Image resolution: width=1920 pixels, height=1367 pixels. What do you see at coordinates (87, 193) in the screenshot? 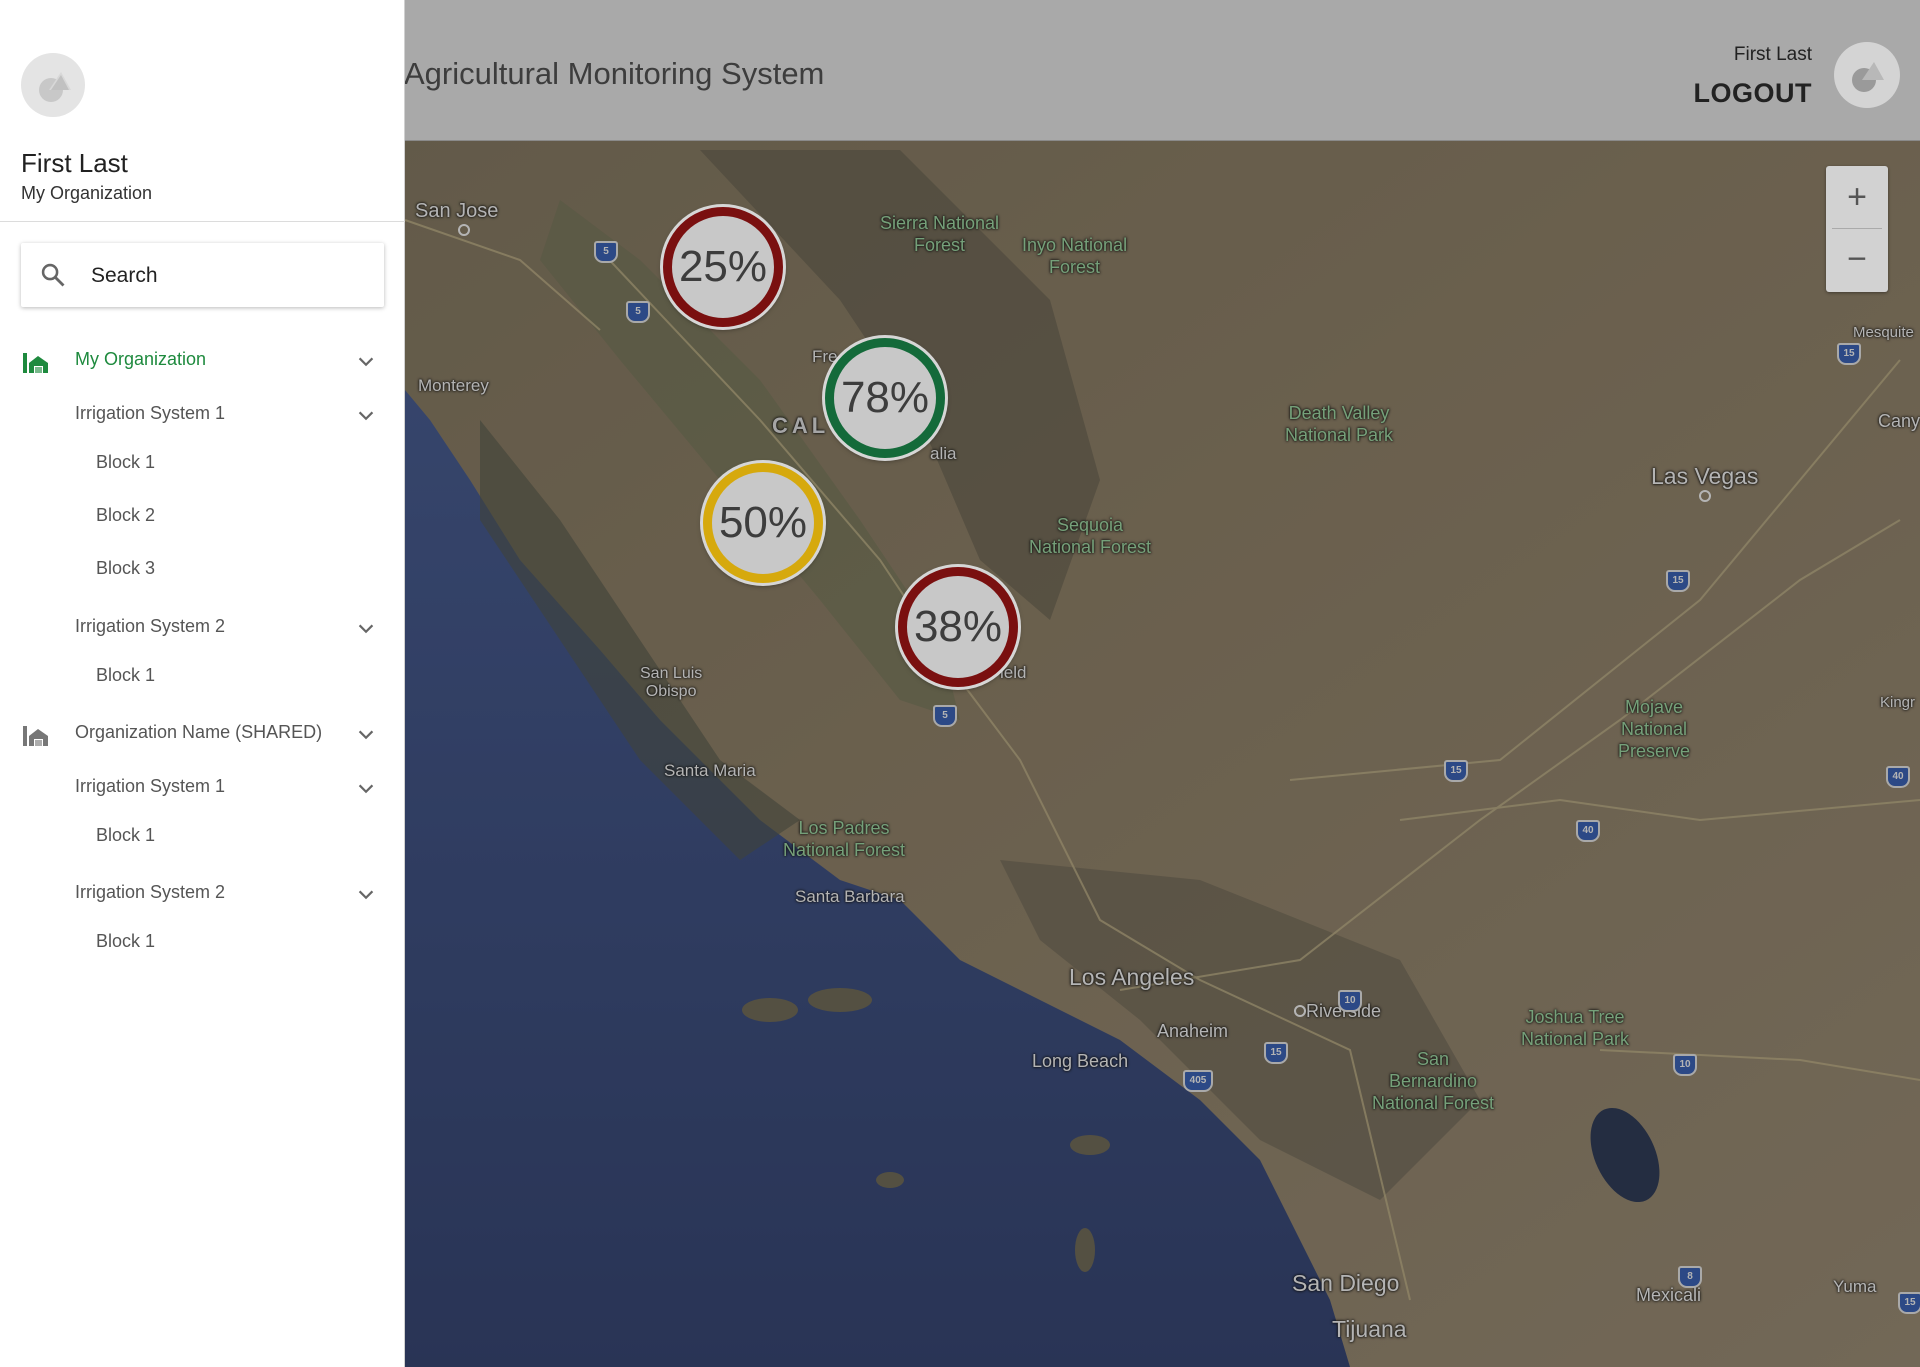
I see `profile-organization: My Organization` at bounding box center [87, 193].